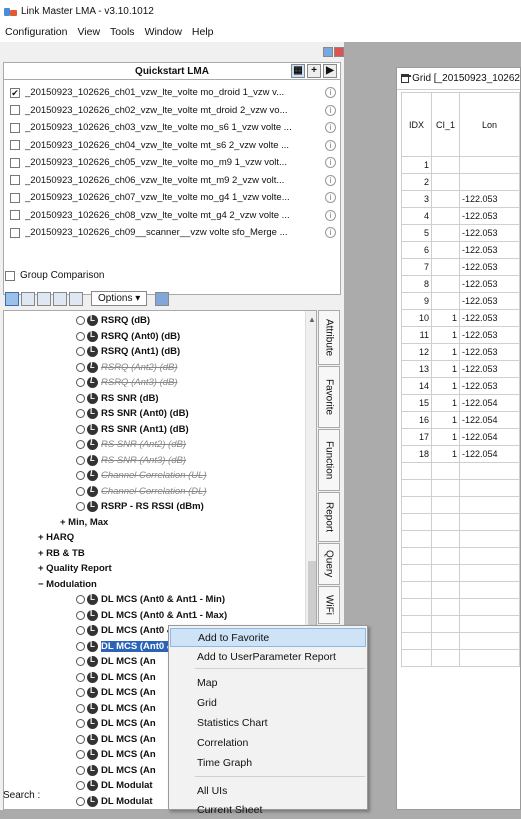 Image resolution: width=521 pixels, height=819 pixels. Describe the element at coordinates (268, 702) in the screenshot. I see `context-menu-item: Grid` at that location.